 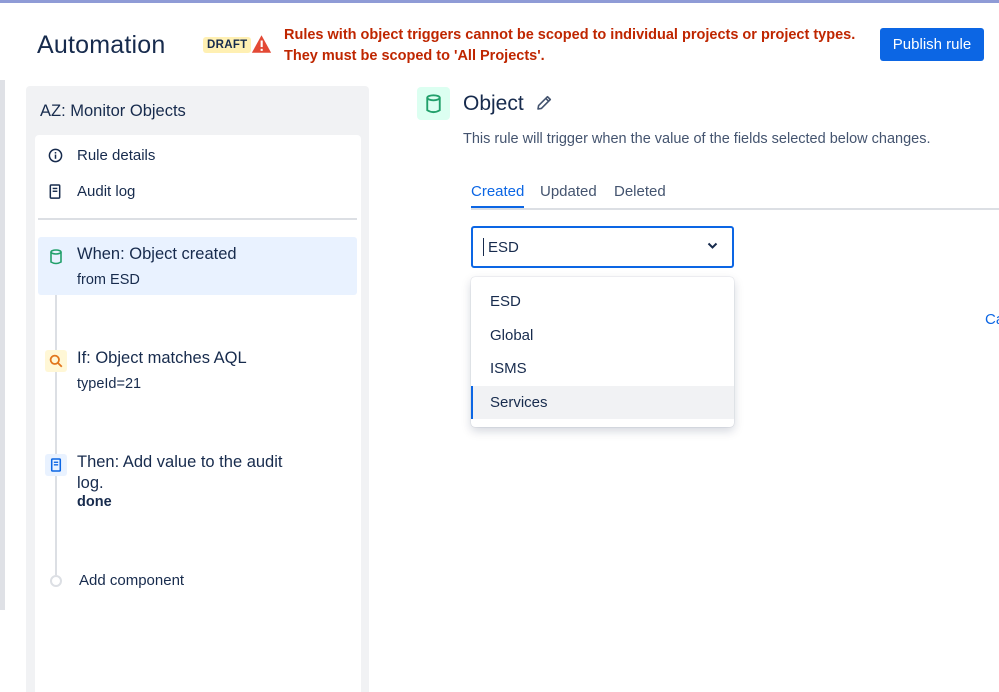 I want to click on audit-log-link: Audit log, so click(x=91, y=191).